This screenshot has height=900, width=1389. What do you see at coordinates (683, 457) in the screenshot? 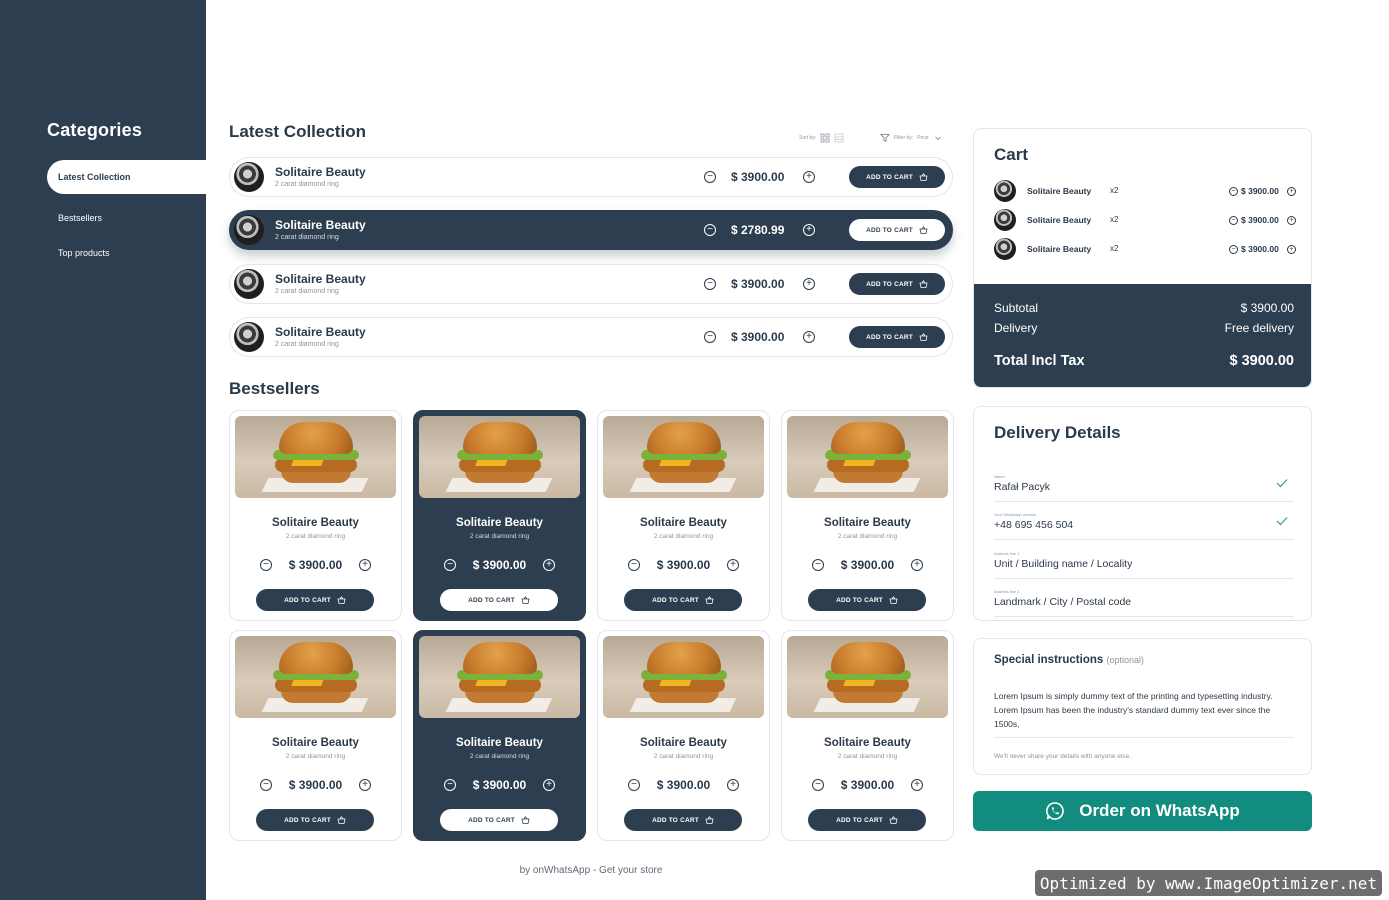
I see `product-image` at bounding box center [683, 457].